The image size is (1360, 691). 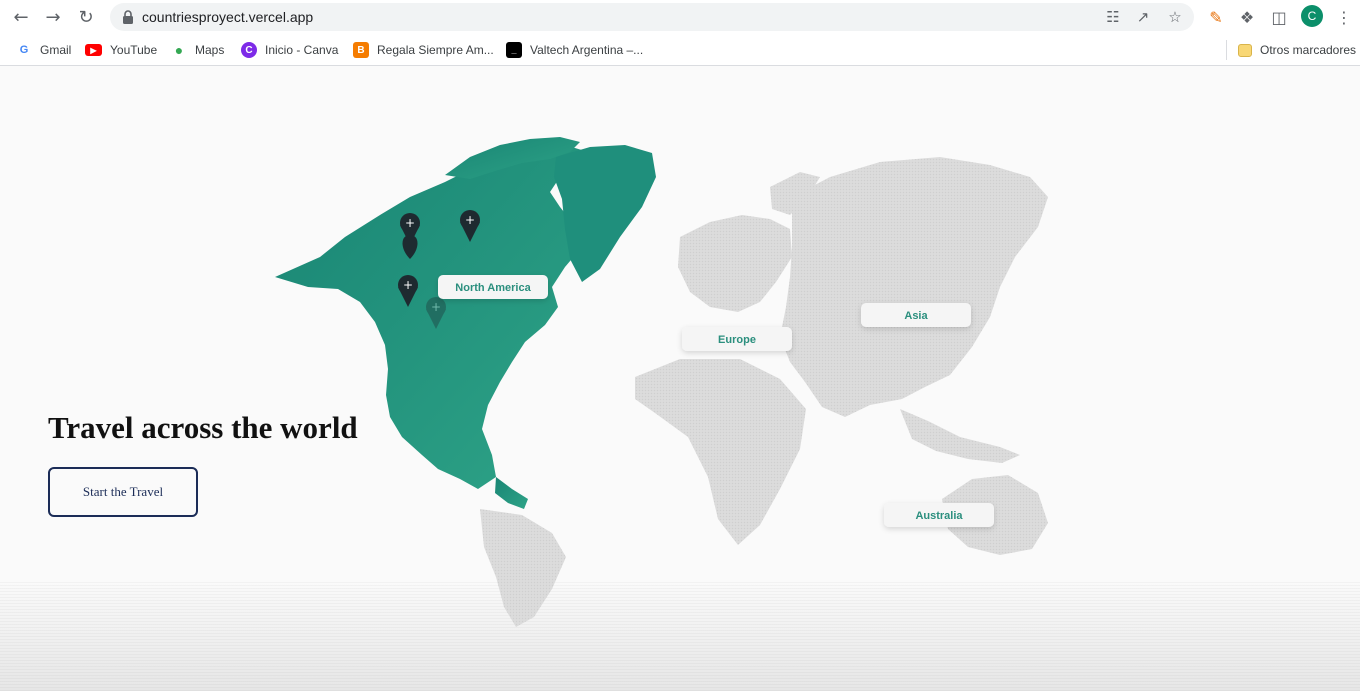 I want to click on region-label-australia: Australia, so click(x=939, y=515).